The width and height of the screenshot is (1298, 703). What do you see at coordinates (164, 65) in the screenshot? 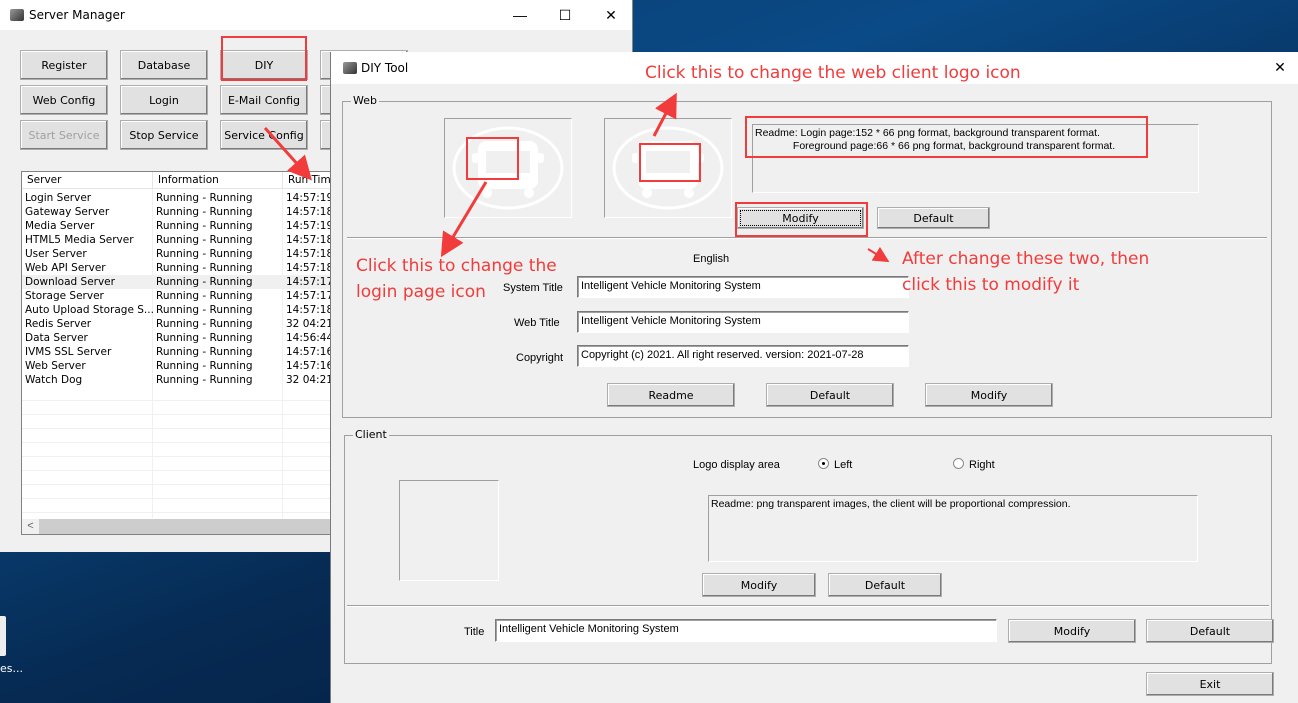
I see `database-button: Database` at bounding box center [164, 65].